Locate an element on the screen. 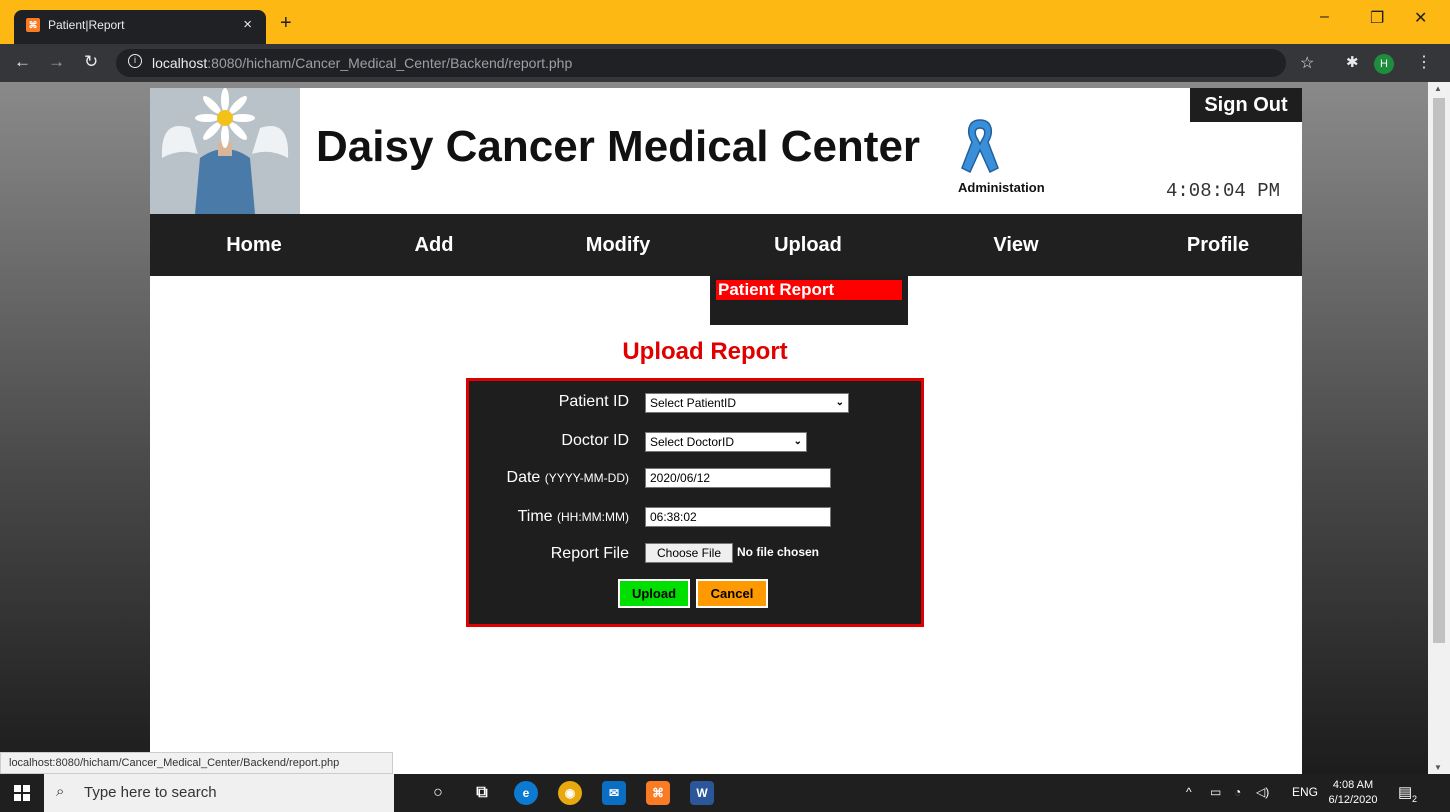 The width and height of the screenshot is (1450, 812). language-indicator: ENG is located at coordinates (1305, 792).